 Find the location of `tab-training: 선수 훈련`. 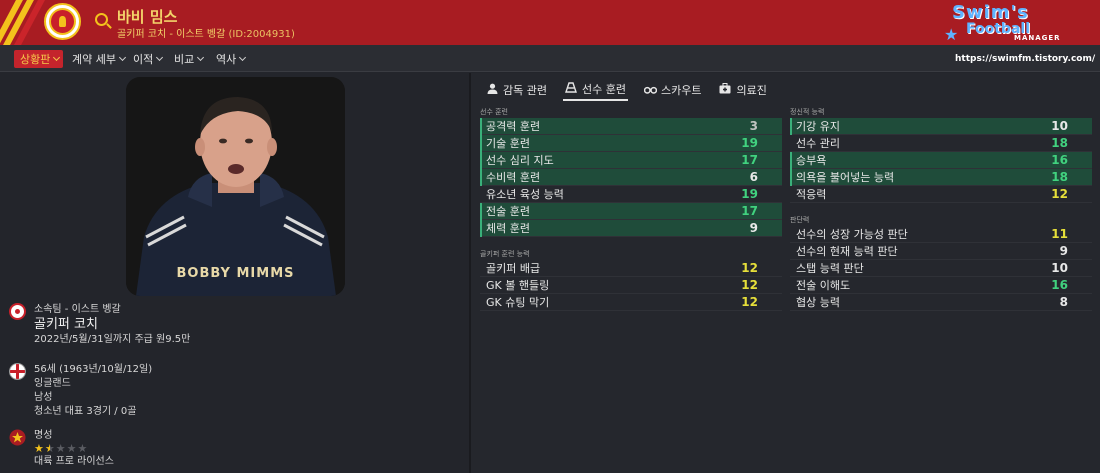

tab-training: 선수 훈련 is located at coordinates (595, 90).